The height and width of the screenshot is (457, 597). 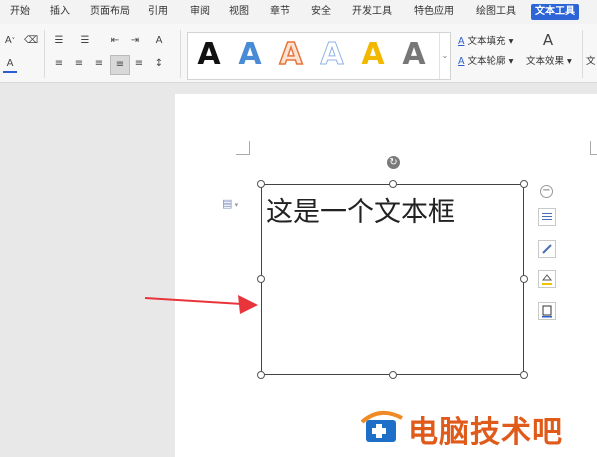 What do you see at coordinates (373, 55) in the screenshot?
I see `style-yellow-letter: A` at bounding box center [373, 55].